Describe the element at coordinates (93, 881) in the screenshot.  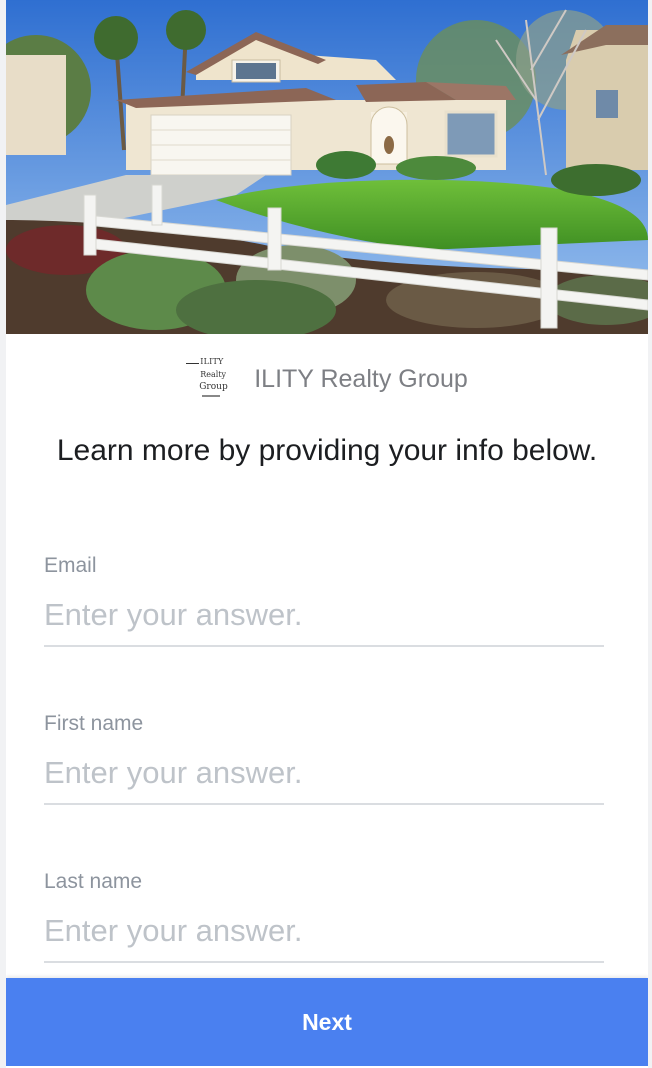
I see `last-name-label: Last name` at that location.